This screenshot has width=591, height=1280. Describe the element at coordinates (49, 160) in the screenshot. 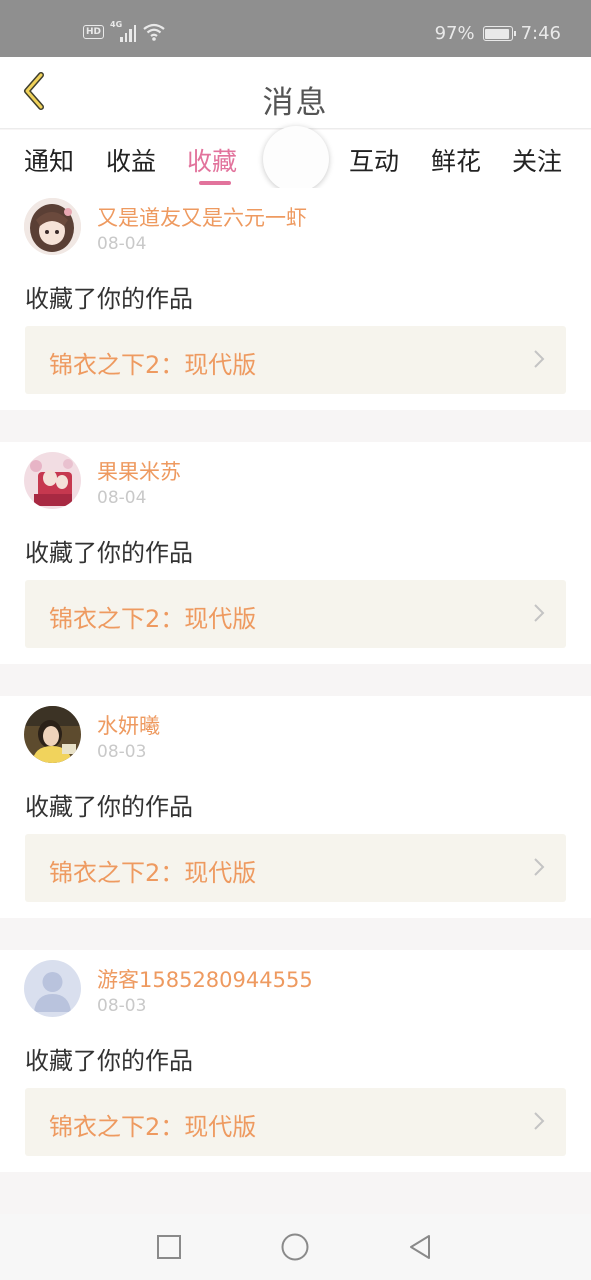

I see `tab-notifications: 通知` at that location.